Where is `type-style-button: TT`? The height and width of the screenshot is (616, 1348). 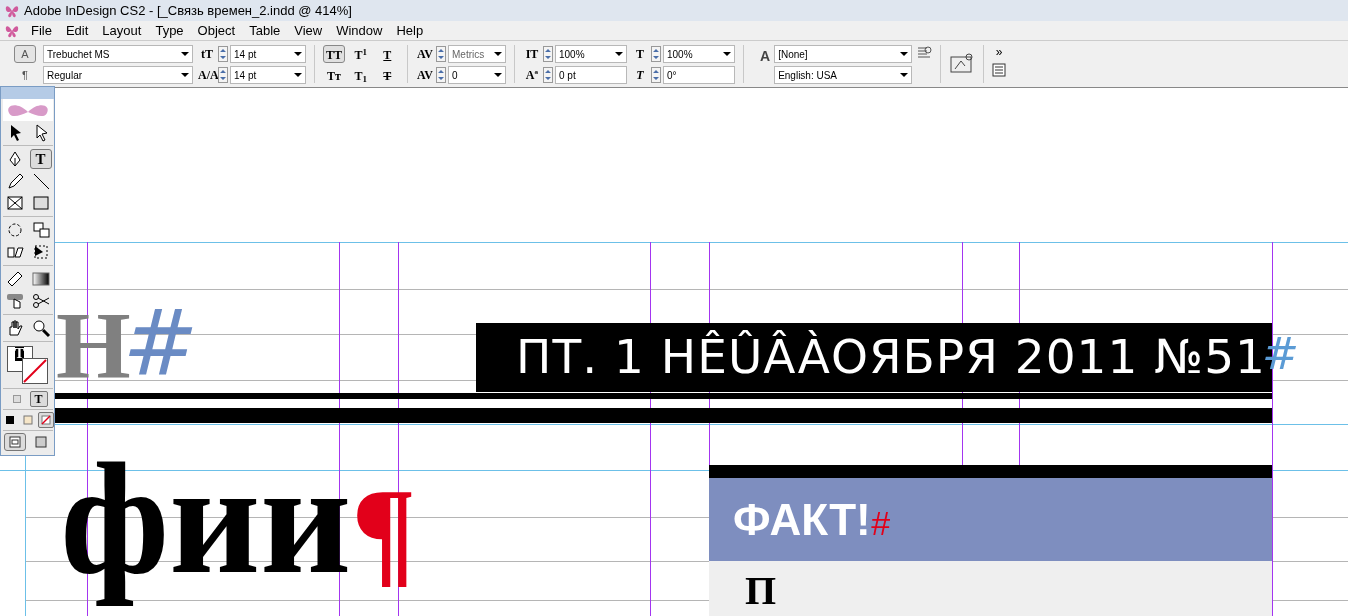
type-style-button: TT is located at coordinates (334, 54).